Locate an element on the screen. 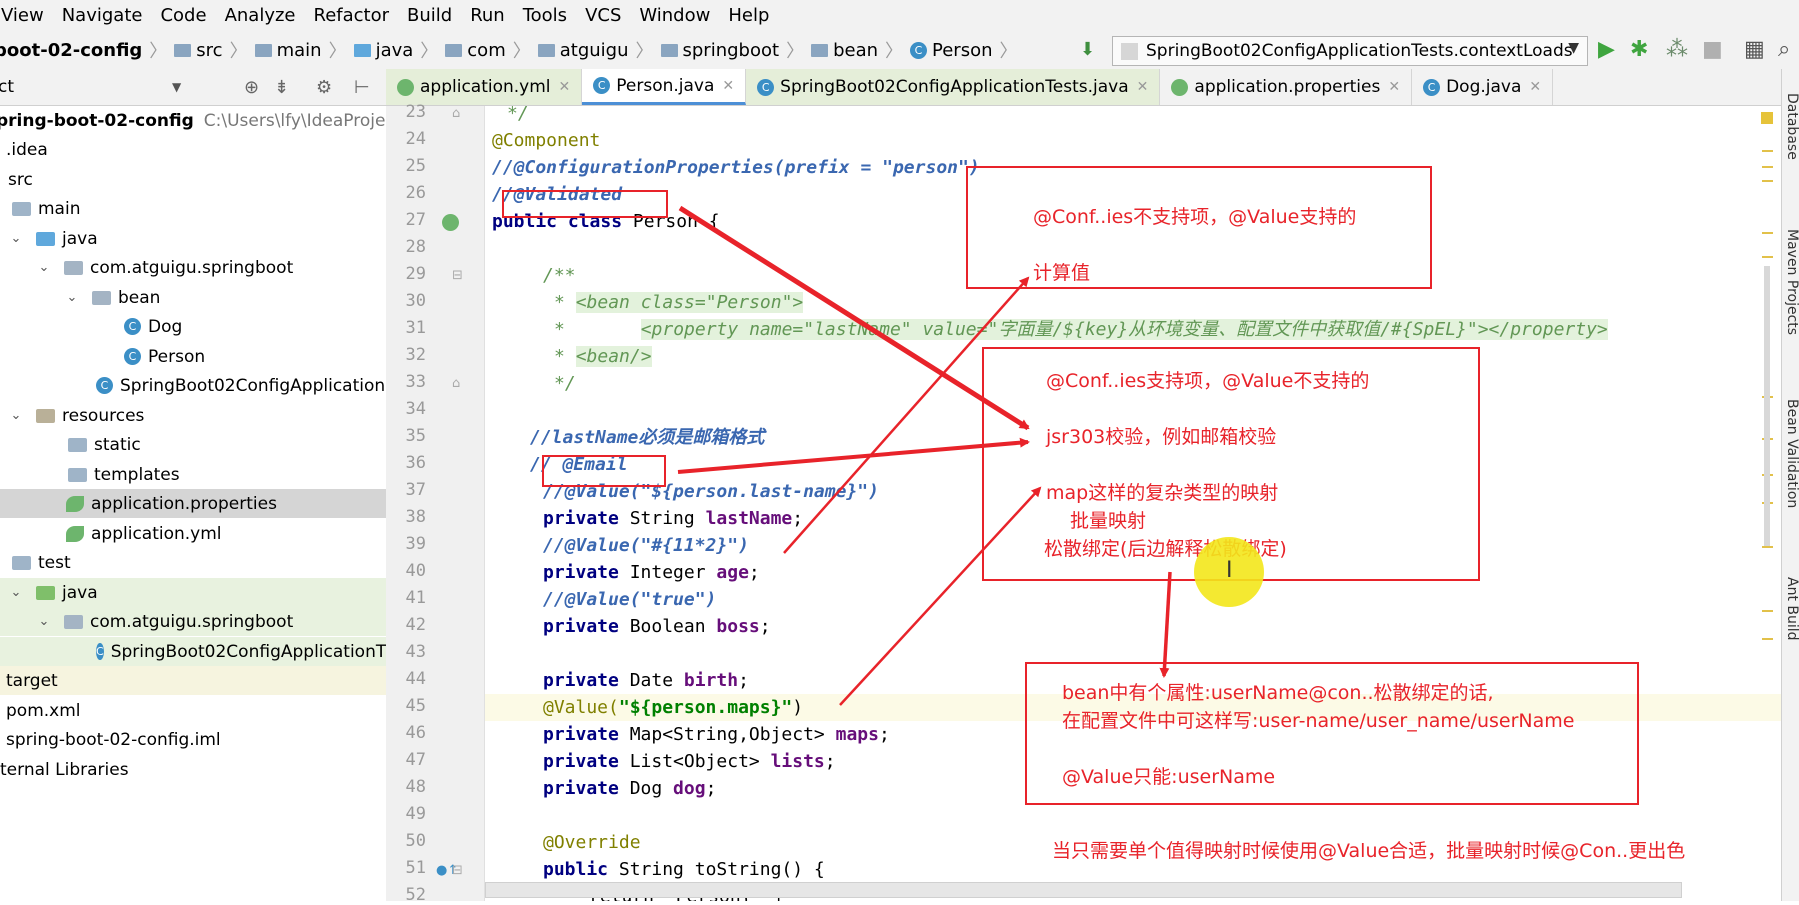 The image size is (1799, 905). annotation-note: jsr303校验，例如邮箱校验 is located at coordinates (1161, 437).